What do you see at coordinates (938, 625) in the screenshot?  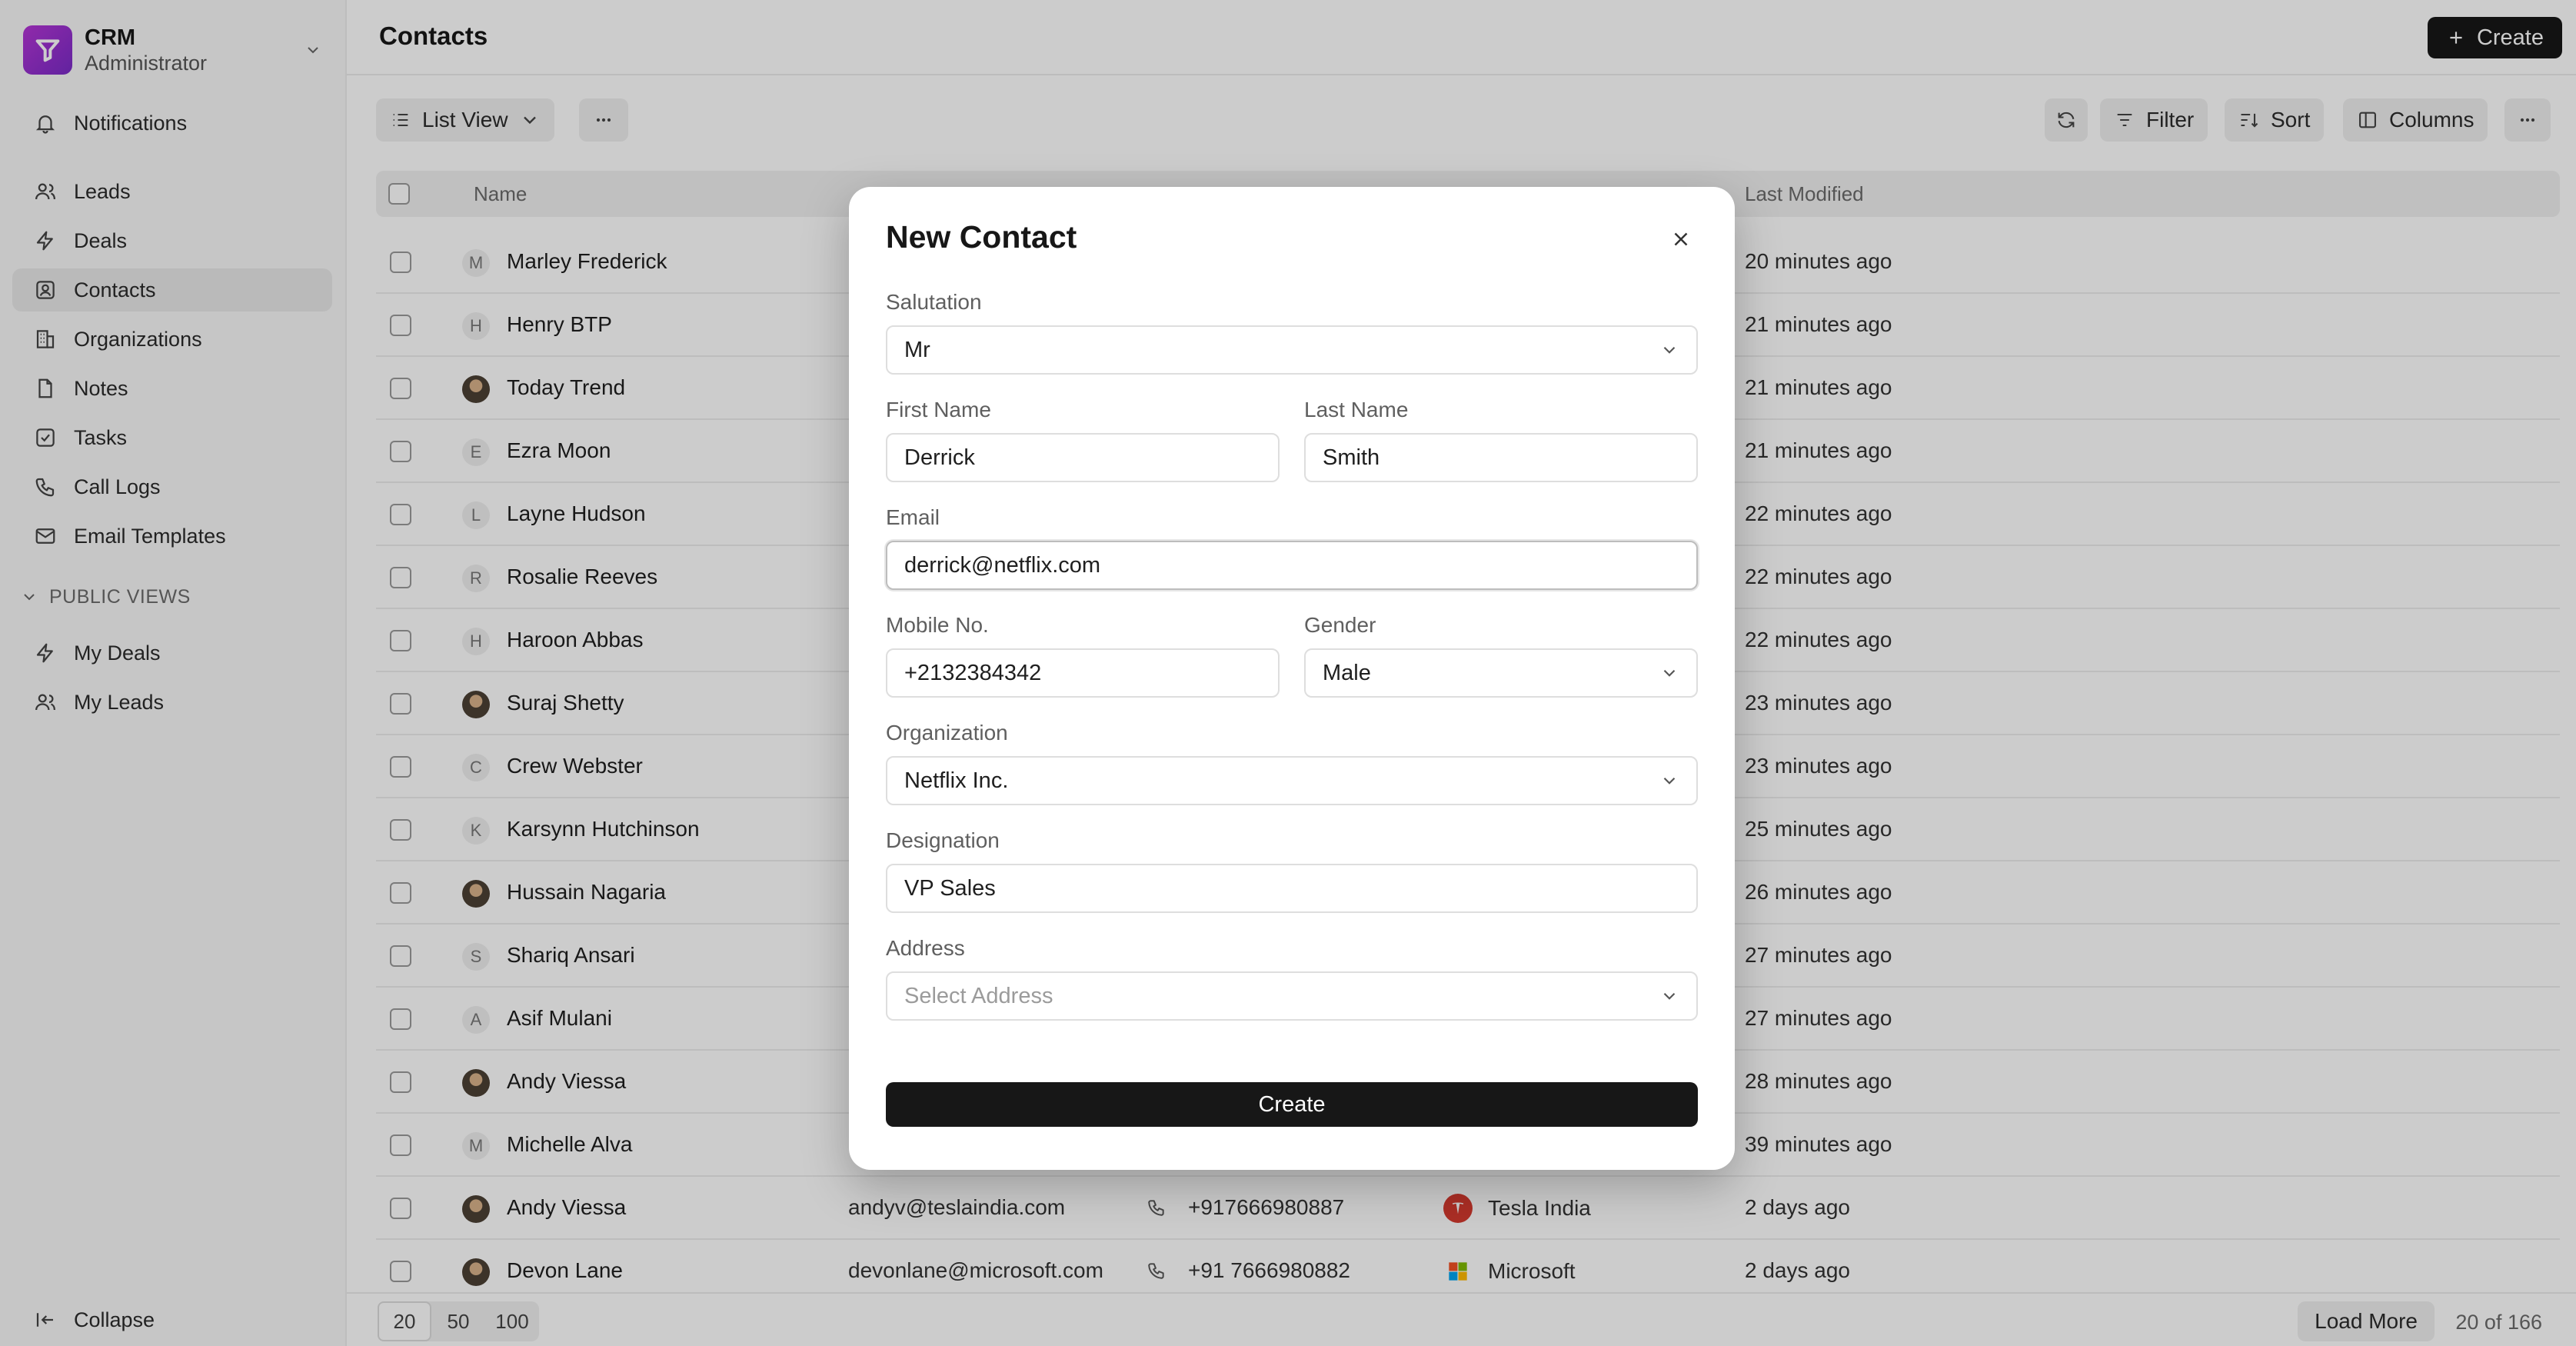 I see `mobile-label: Mobile No.` at bounding box center [938, 625].